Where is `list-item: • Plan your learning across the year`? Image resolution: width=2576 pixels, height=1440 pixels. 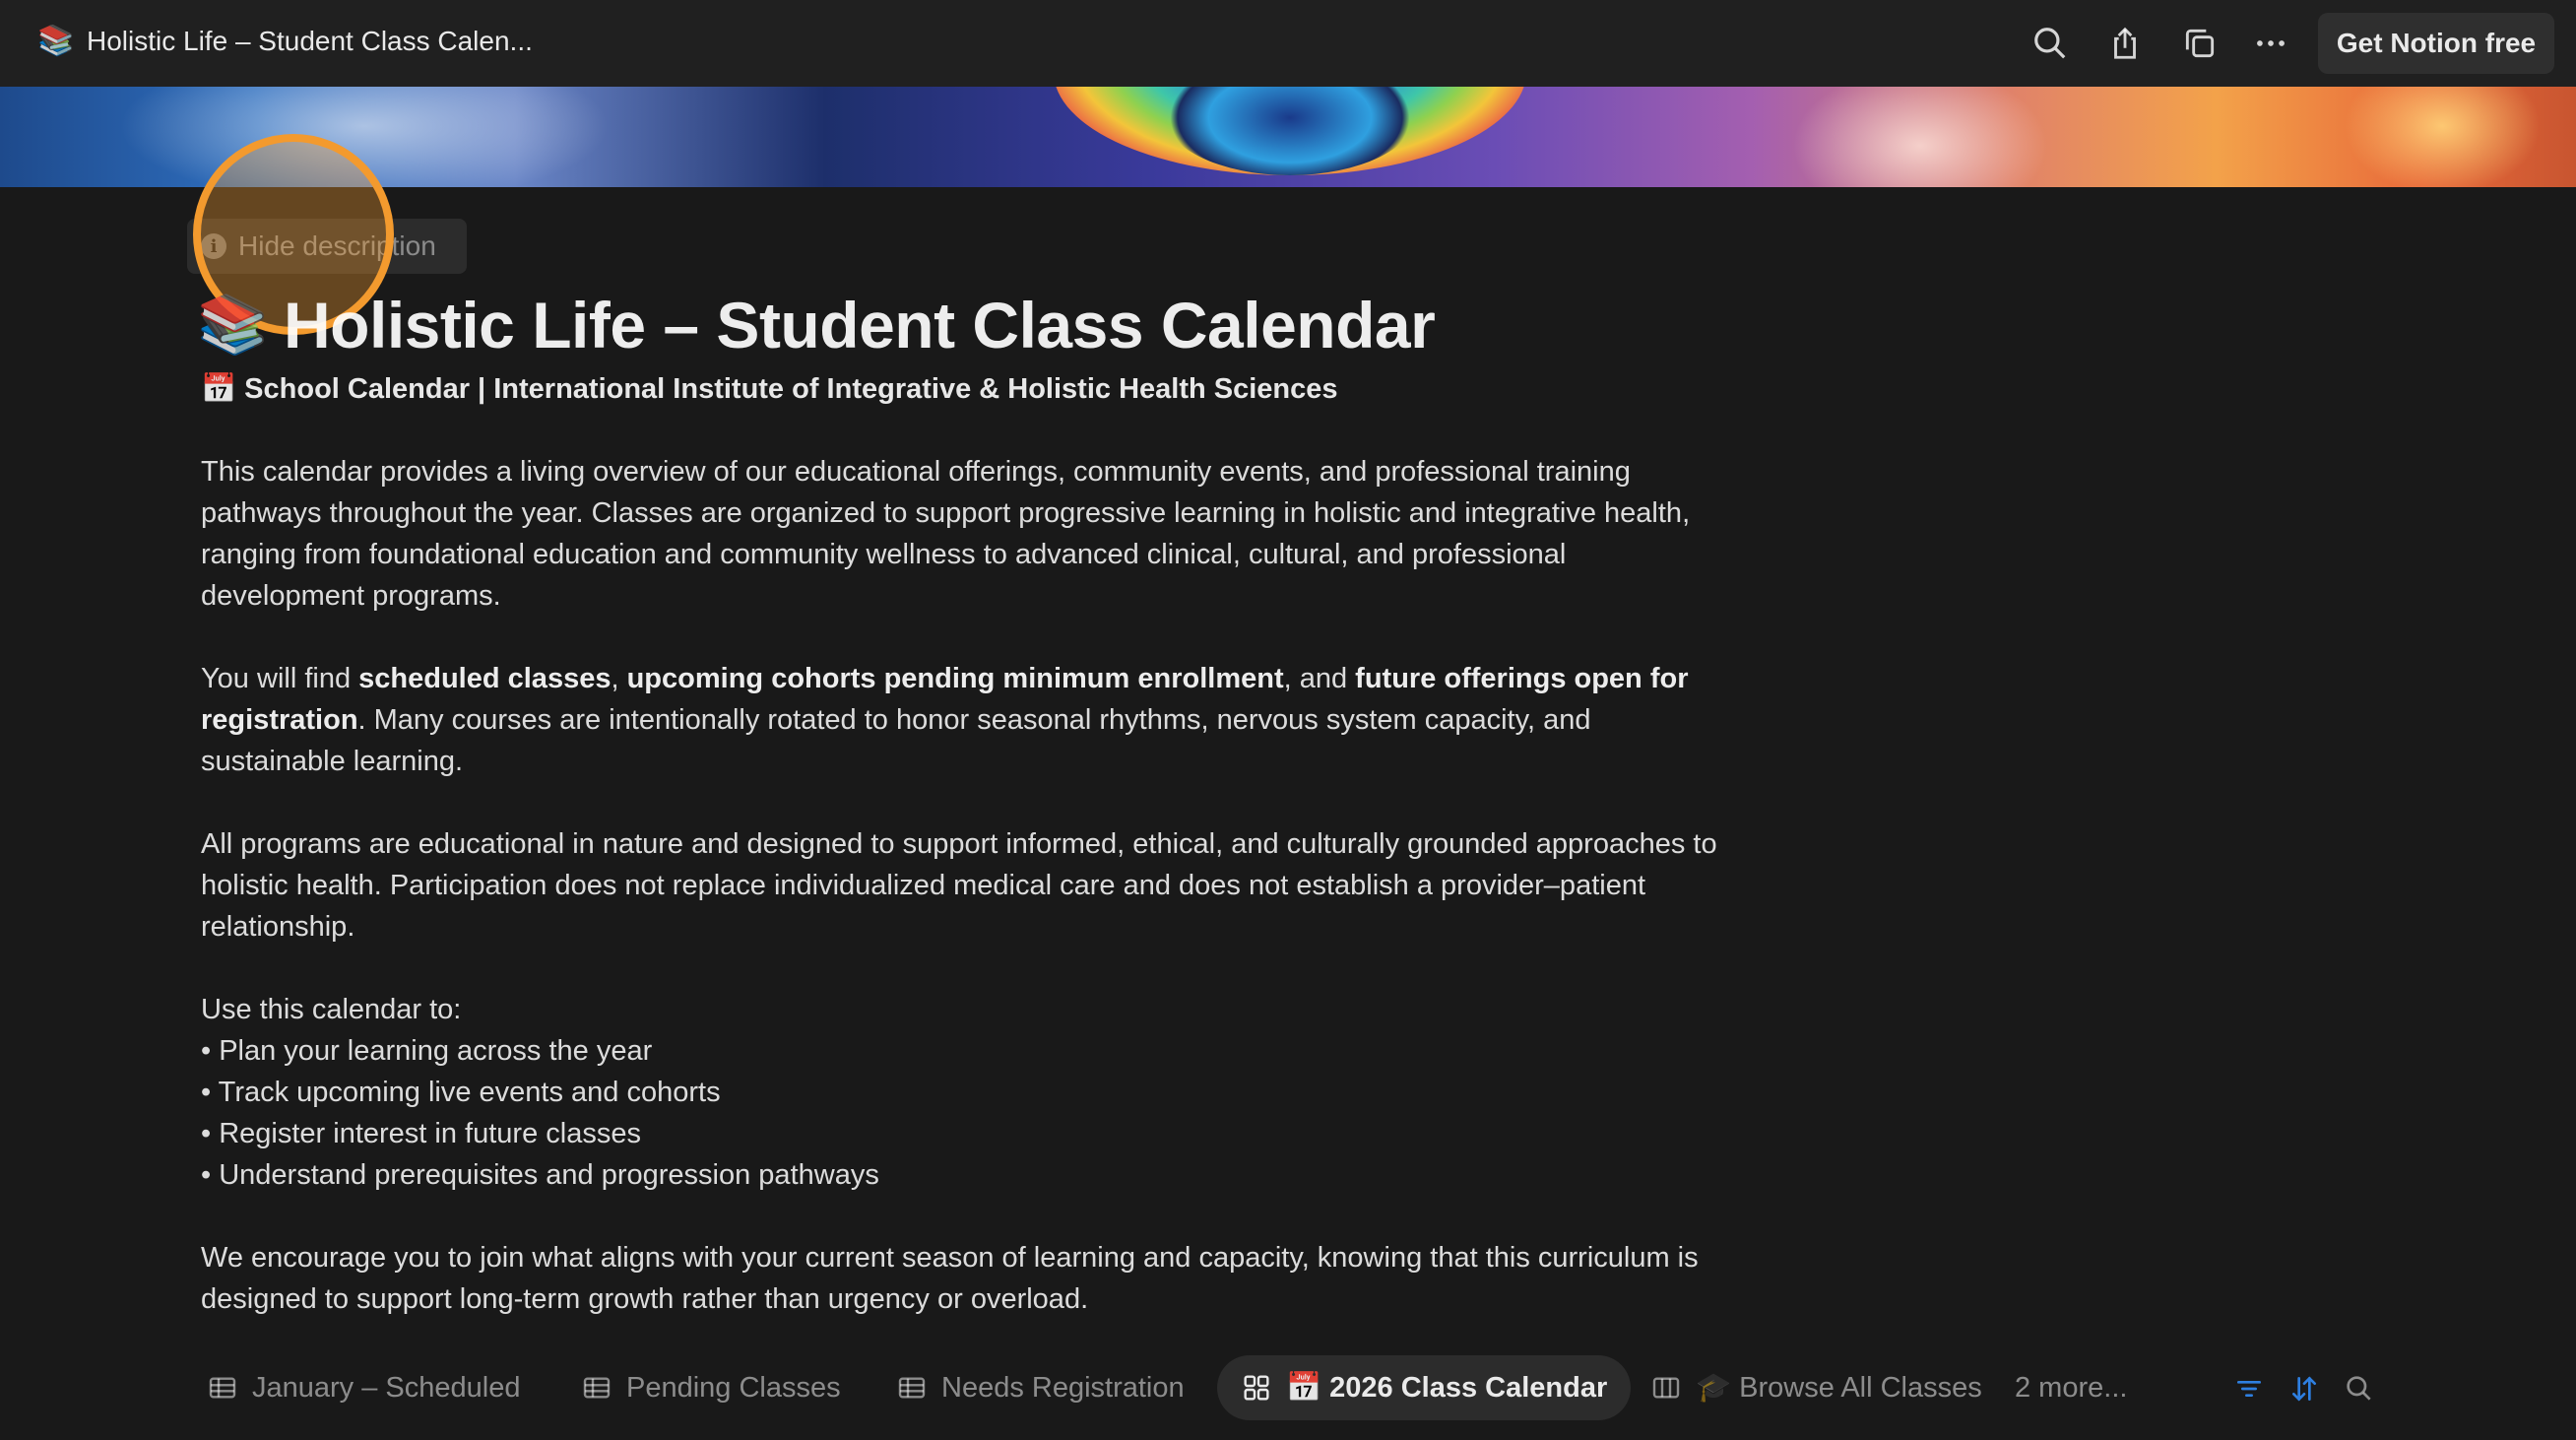
list-item: • Plan your learning across the year is located at coordinates (427, 1051).